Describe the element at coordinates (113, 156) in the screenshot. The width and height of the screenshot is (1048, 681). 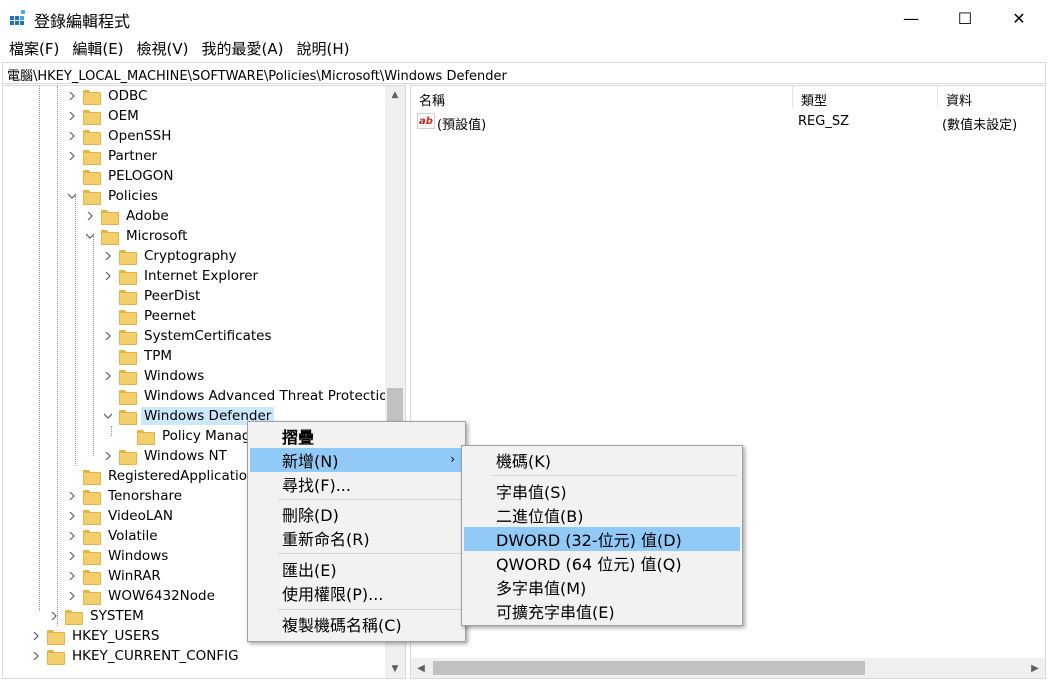
I see `tree-node: Partner` at that location.